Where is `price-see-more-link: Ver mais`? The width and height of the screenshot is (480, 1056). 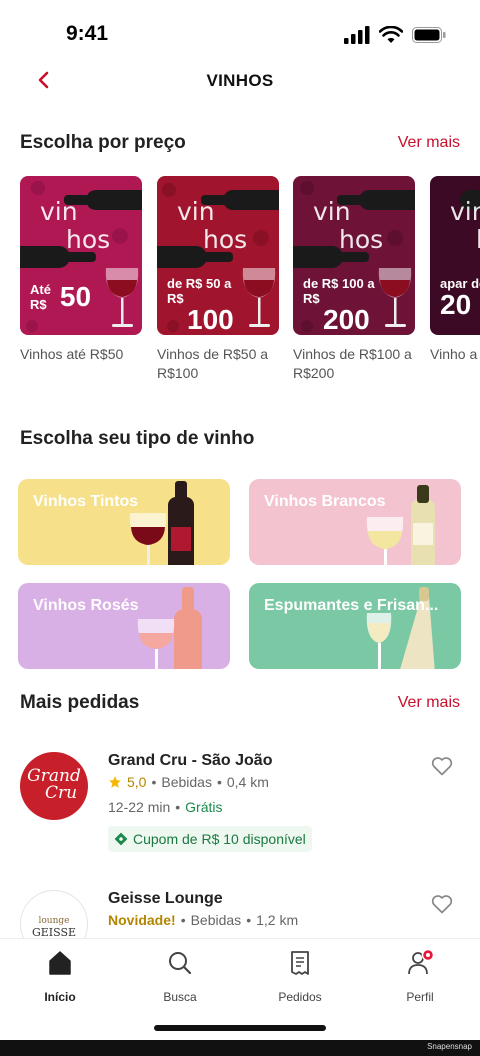 price-see-more-link: Ver mais is located at coordinates (429, 143).